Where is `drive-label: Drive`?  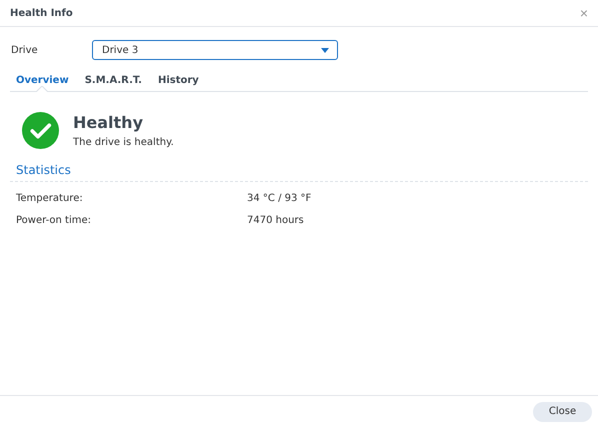 drive-label: Drive is located at coordinates (24, 50).